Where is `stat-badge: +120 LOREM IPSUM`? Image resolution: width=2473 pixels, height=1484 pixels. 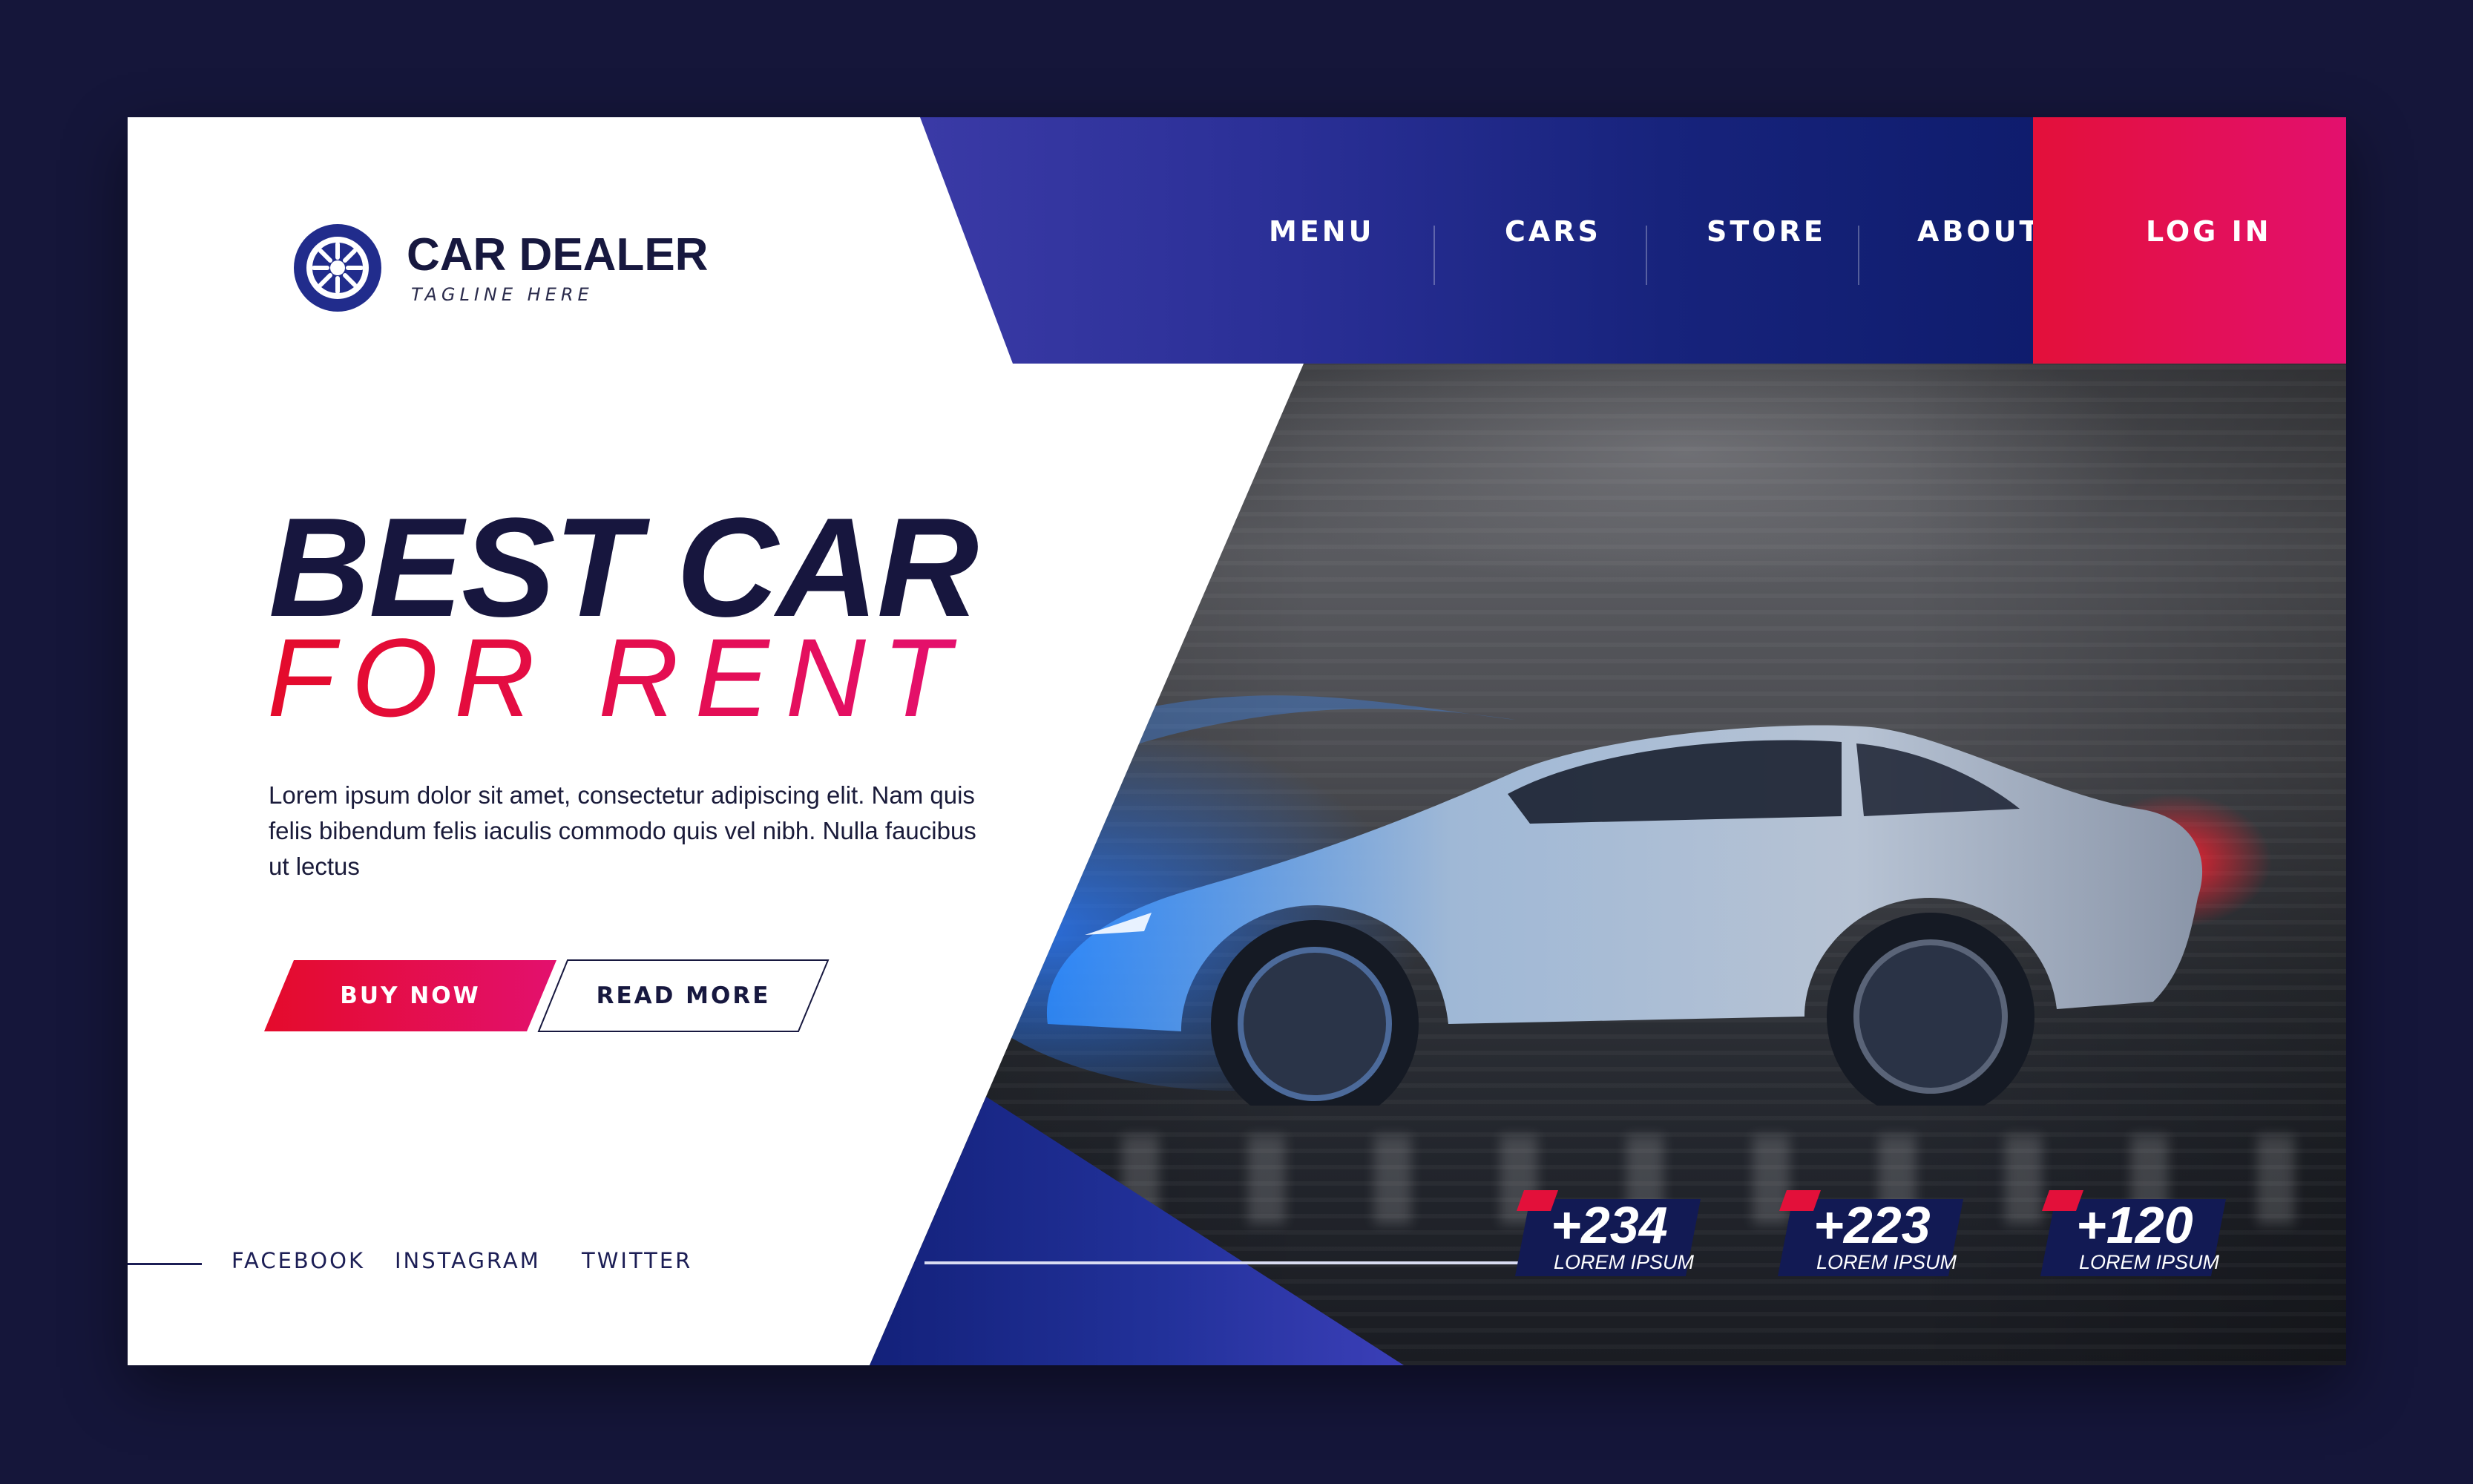 stat-badge: +120 LOREM IPSUM is located at coordinates (2152, 1234).